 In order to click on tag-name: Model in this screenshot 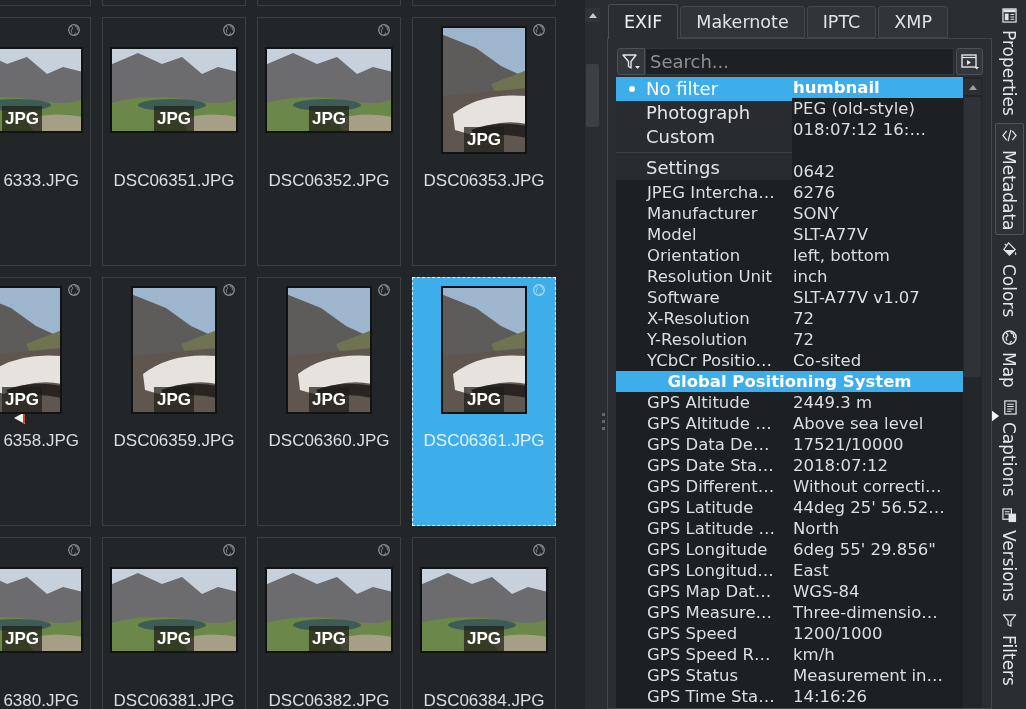, I will do `click(672, 234)`.